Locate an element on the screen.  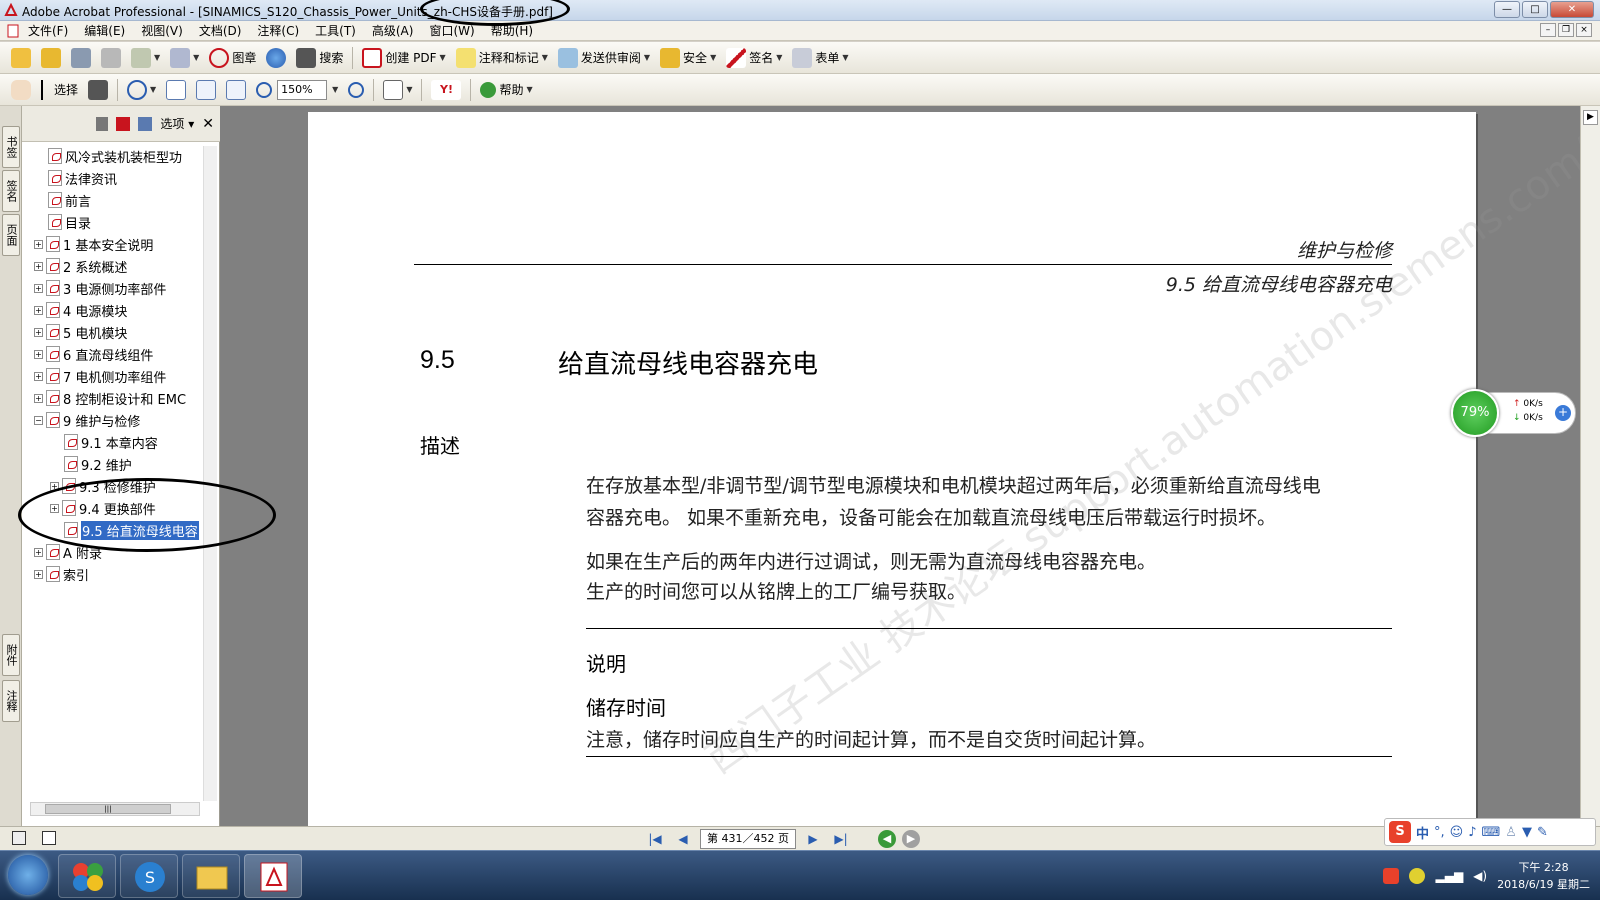
first-page-button: |◀ is located at coordinates (655, 839).